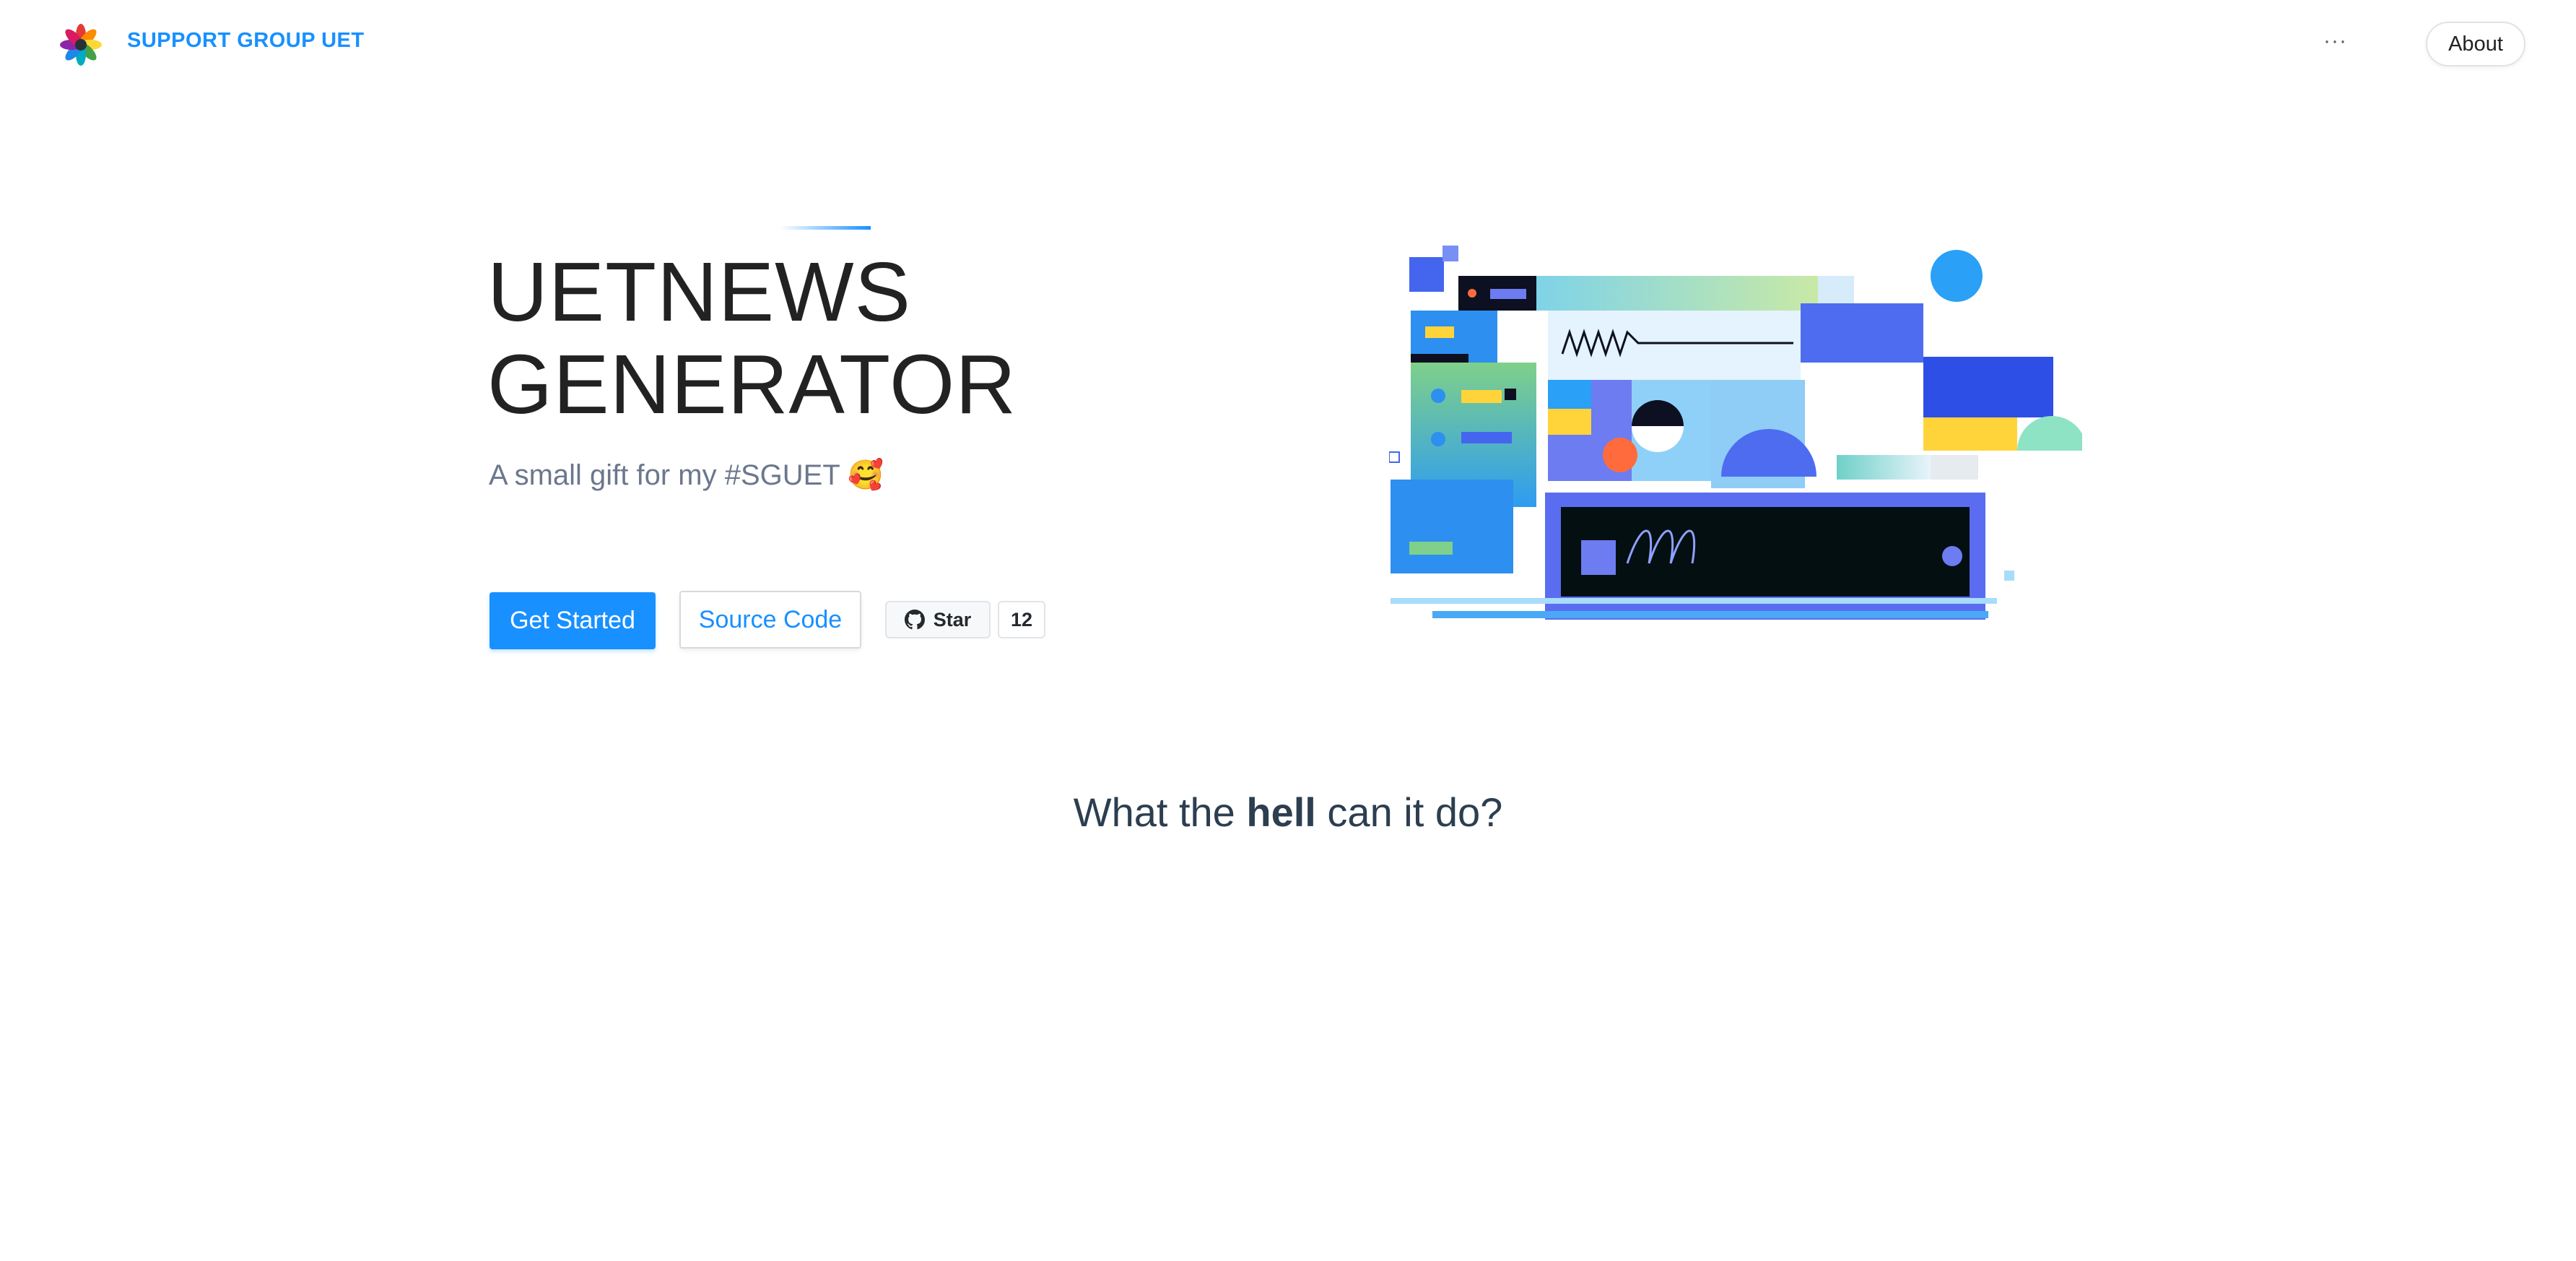 The width and height of the screenshot is (2576, 1261). What do you see at coordinates (1154, 812) in the screenshot?
I see `features-heading-start: What the` at bounding box center [1154, 812].